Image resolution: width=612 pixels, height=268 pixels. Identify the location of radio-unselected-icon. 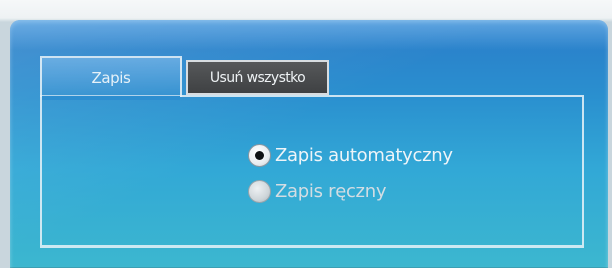
(259, 191).